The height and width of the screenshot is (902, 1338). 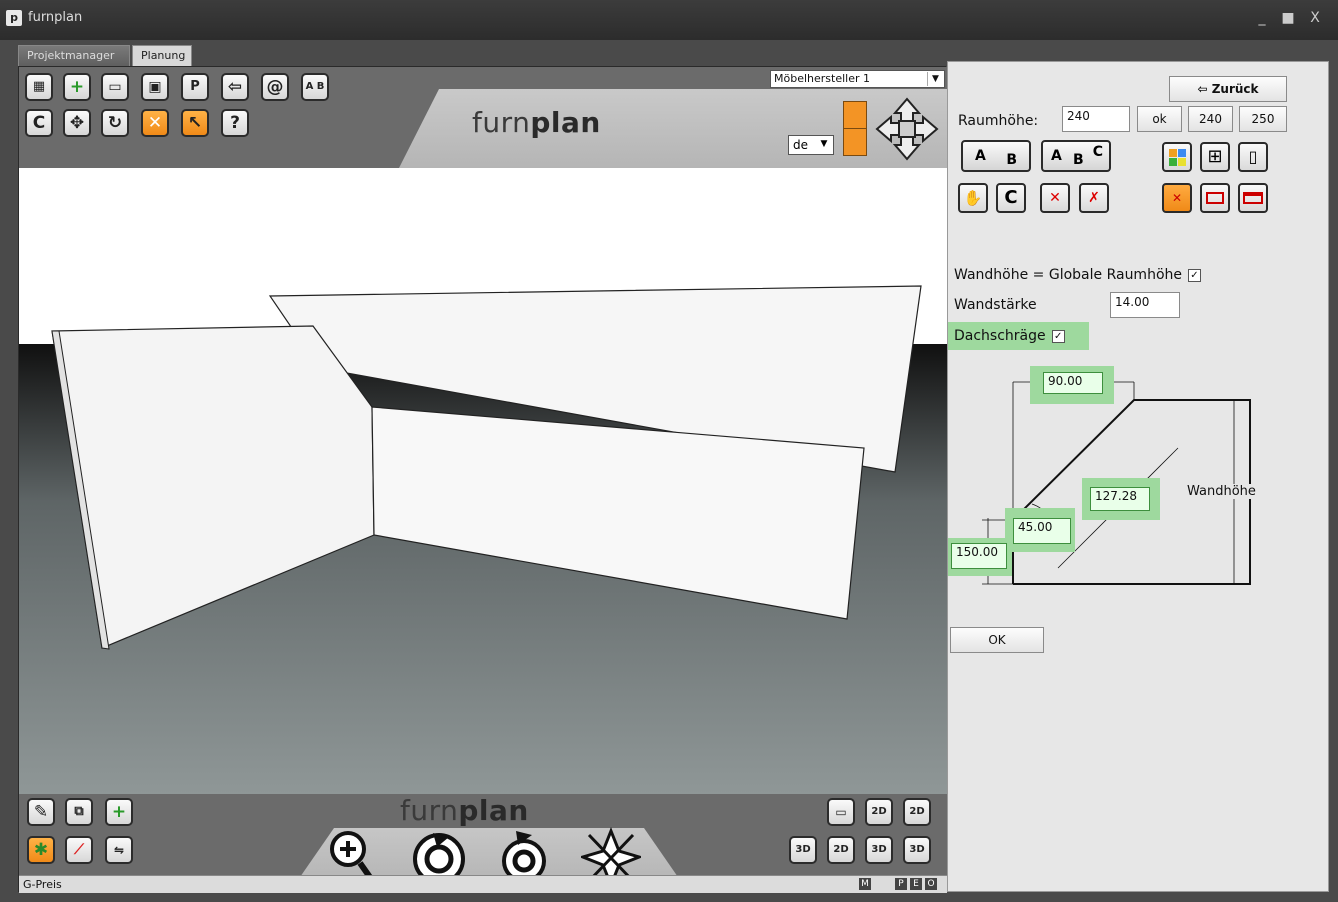 What do you see at coordinates (973, 198) in the screenshot?
I see `hand-icon: ✋` at bounding box center [973, 198].